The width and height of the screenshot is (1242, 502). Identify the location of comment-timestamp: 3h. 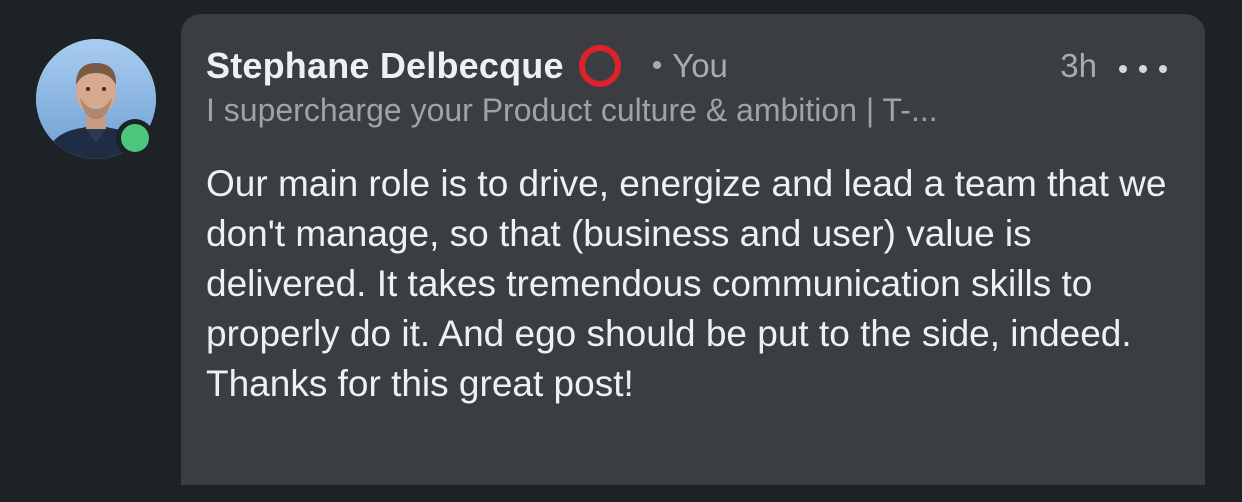
(1078, 65).